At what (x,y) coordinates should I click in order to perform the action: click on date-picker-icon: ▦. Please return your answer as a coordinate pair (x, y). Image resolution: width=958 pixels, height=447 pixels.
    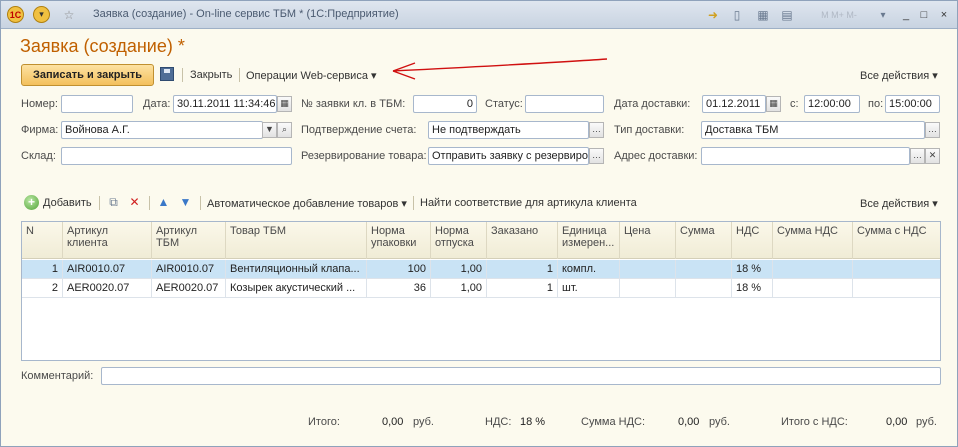
    Looking at the image, I should click on (284, 104).